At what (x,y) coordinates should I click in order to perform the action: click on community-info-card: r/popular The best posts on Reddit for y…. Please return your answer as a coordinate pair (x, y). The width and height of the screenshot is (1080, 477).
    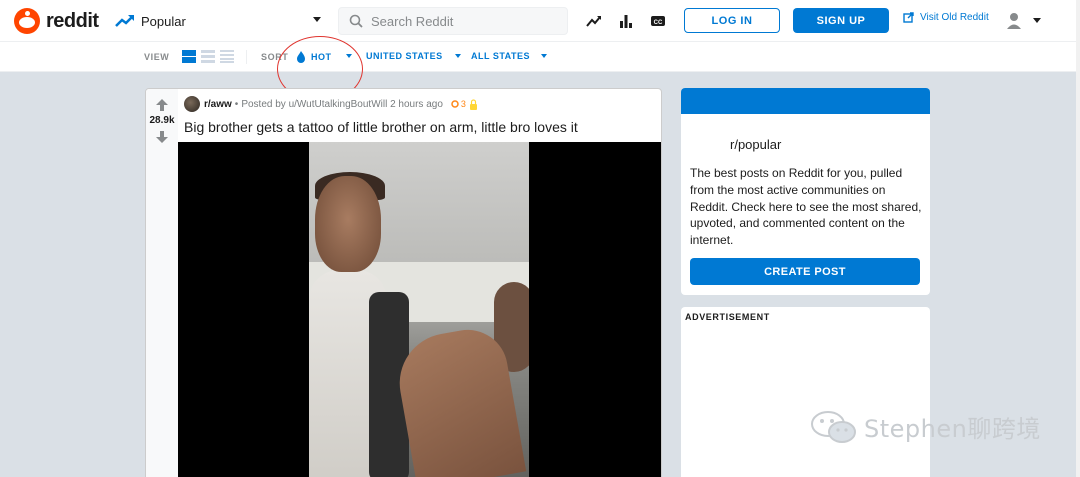
    Looking at the image, I should click on (805, 191).